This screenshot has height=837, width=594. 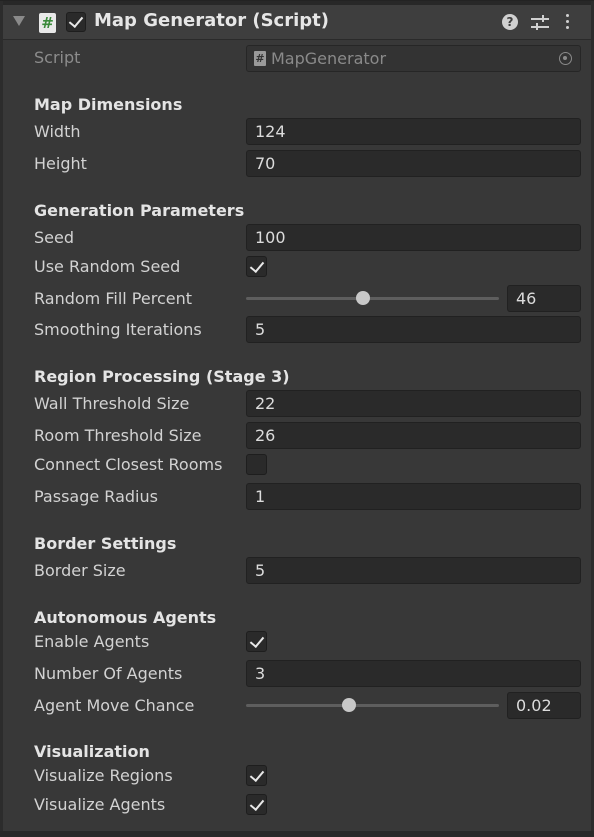 I want to click on passage-radius-field: 1, so click(x=413, y=496).